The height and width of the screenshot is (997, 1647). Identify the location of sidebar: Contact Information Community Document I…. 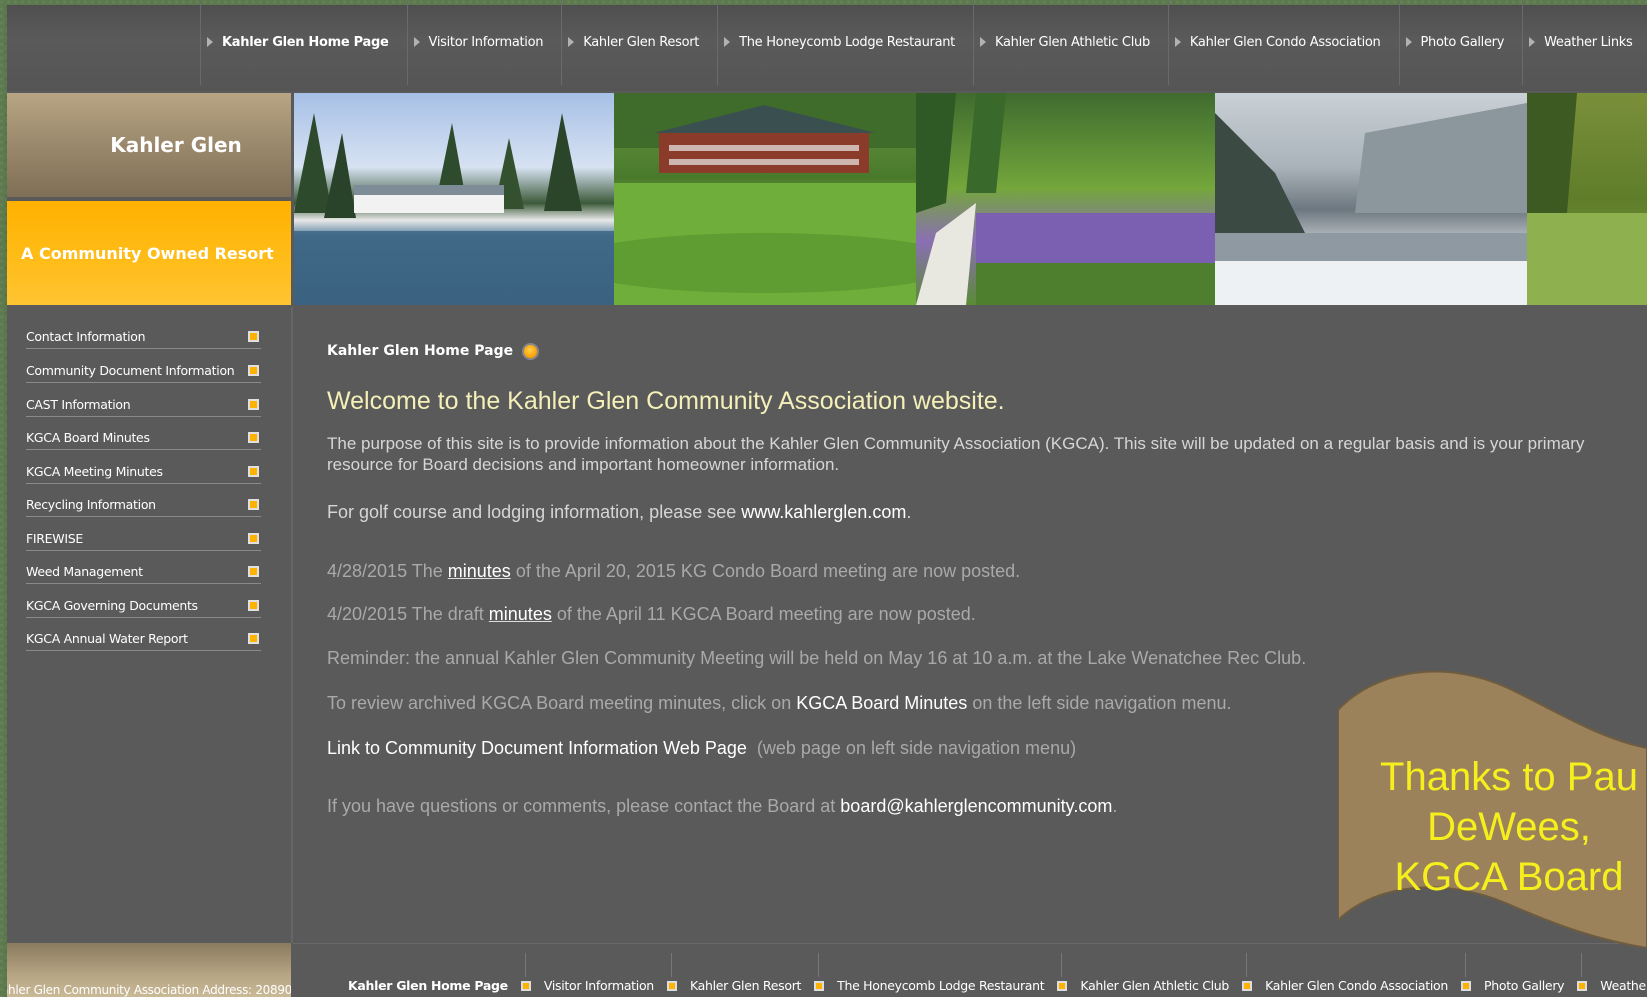
(149, 625).